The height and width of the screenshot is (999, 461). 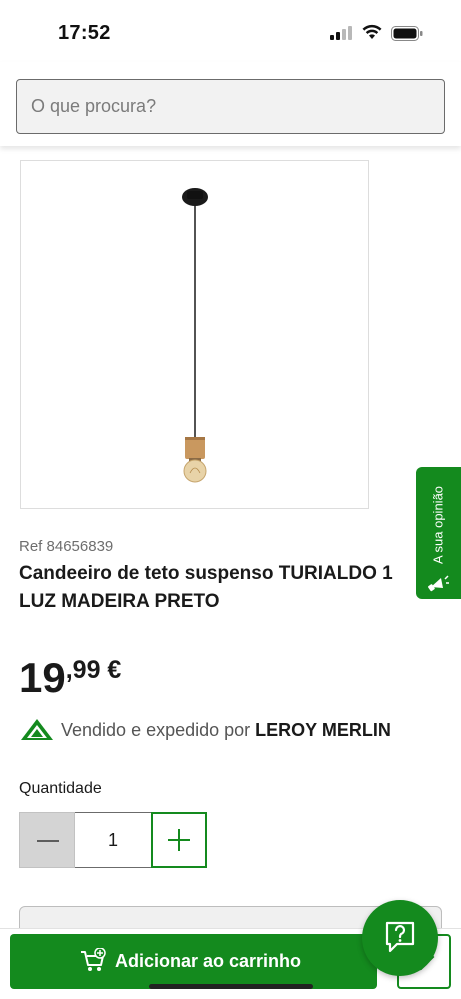 I want to click on product-price: 19,99 €, so click(x=70, y=678).